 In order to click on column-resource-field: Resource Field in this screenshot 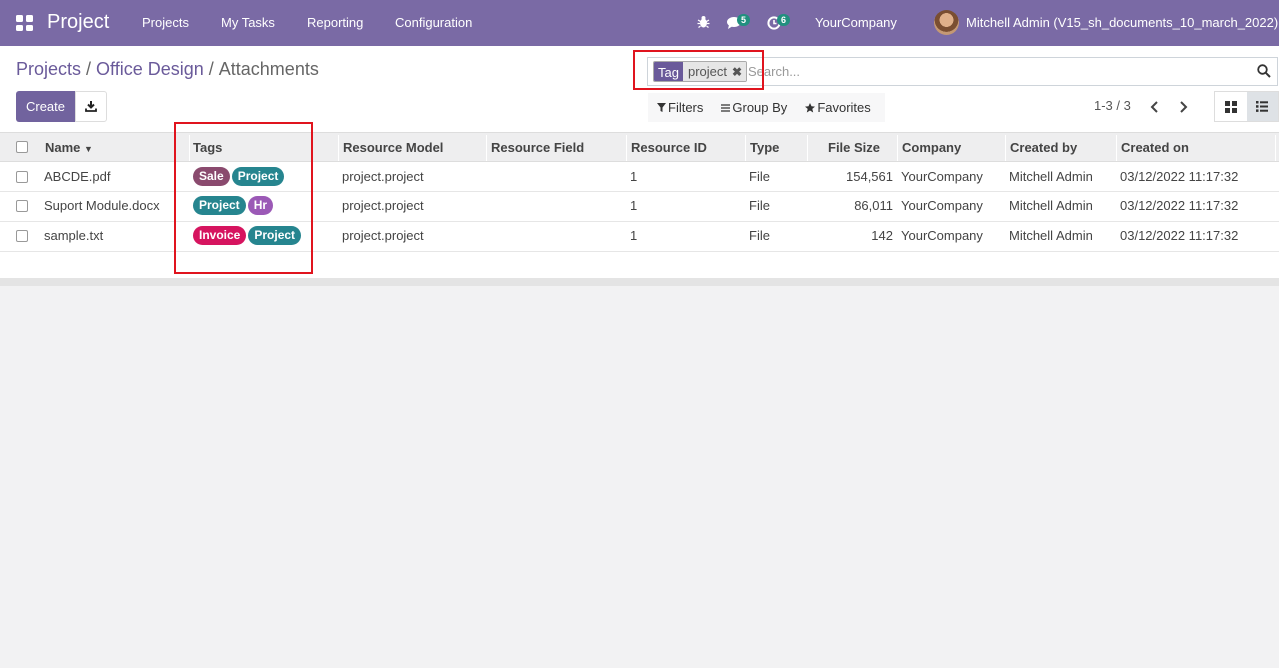, I will do `click(537, 147)`.